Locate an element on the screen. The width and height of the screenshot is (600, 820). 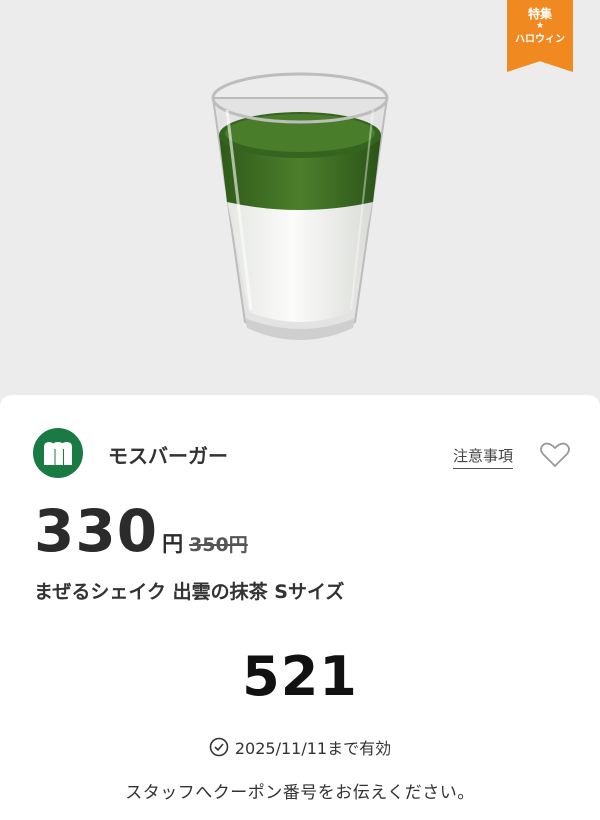
price-row: 330 円 350円 is located at coordinates (141, 532).